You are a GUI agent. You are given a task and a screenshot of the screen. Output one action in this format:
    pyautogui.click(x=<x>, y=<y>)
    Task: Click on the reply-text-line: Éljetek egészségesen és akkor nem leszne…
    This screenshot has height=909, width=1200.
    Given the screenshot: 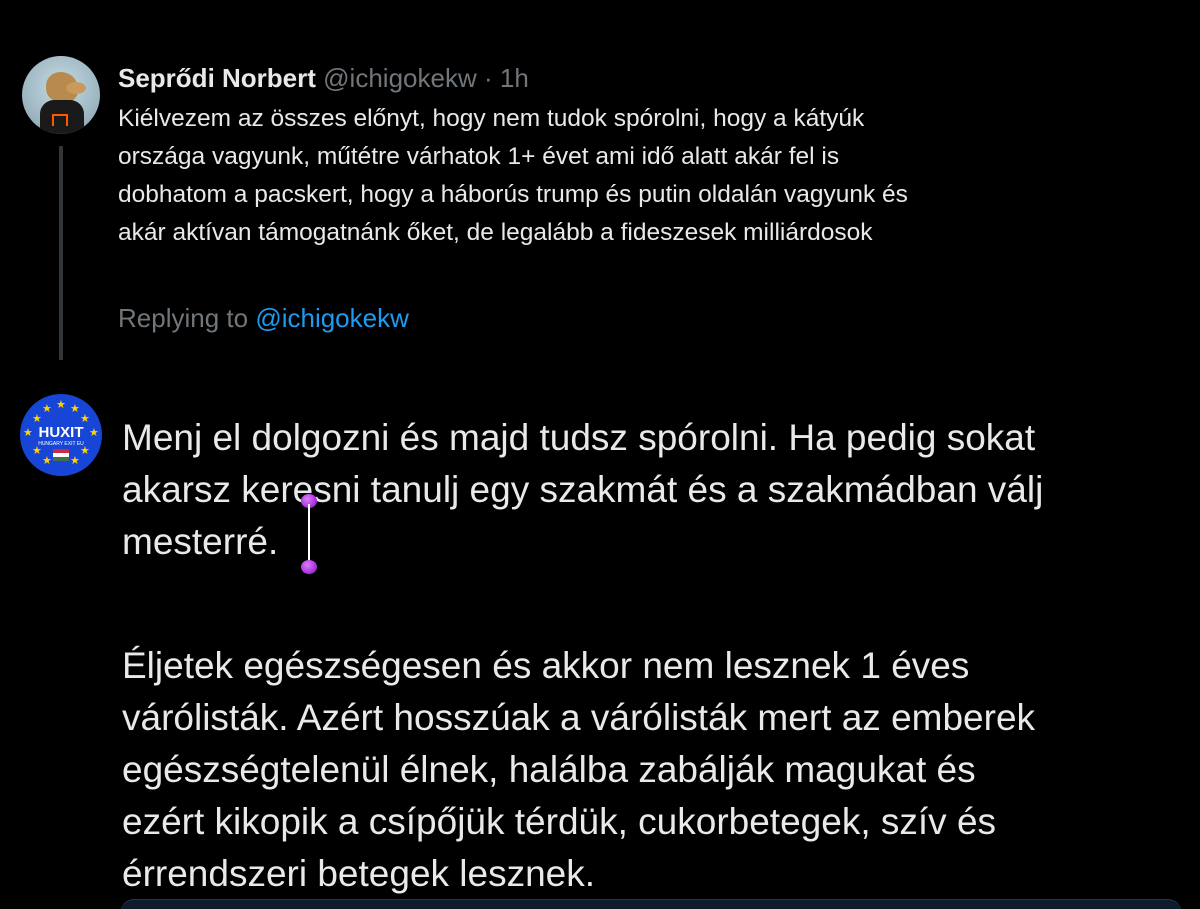 What is the action you would take?
    pyautogui.click(x=546, y=665)
    